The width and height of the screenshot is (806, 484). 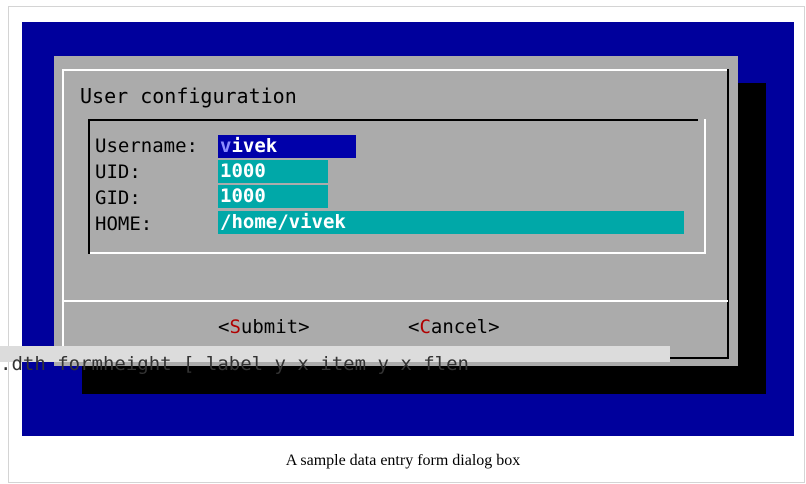 I want to click on submit-close-bracket: >, so click(x=304, y=327).